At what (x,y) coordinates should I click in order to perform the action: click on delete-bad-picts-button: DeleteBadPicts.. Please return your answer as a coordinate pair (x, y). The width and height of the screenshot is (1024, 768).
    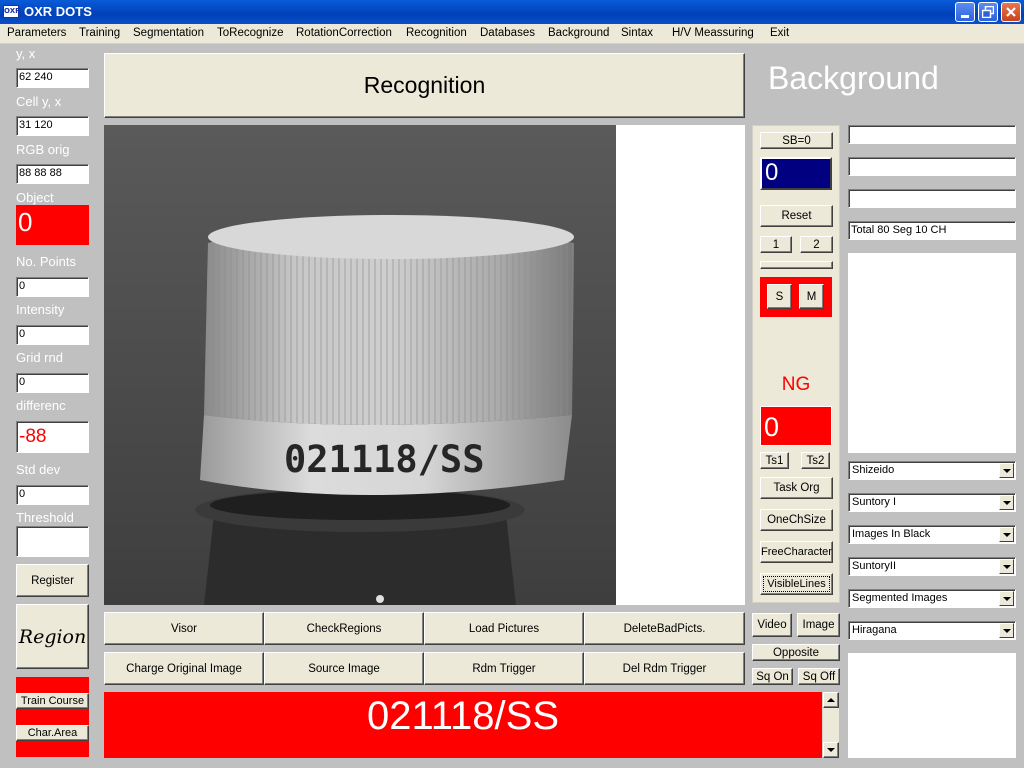
    Looking at the image, I should click on (664, 628).